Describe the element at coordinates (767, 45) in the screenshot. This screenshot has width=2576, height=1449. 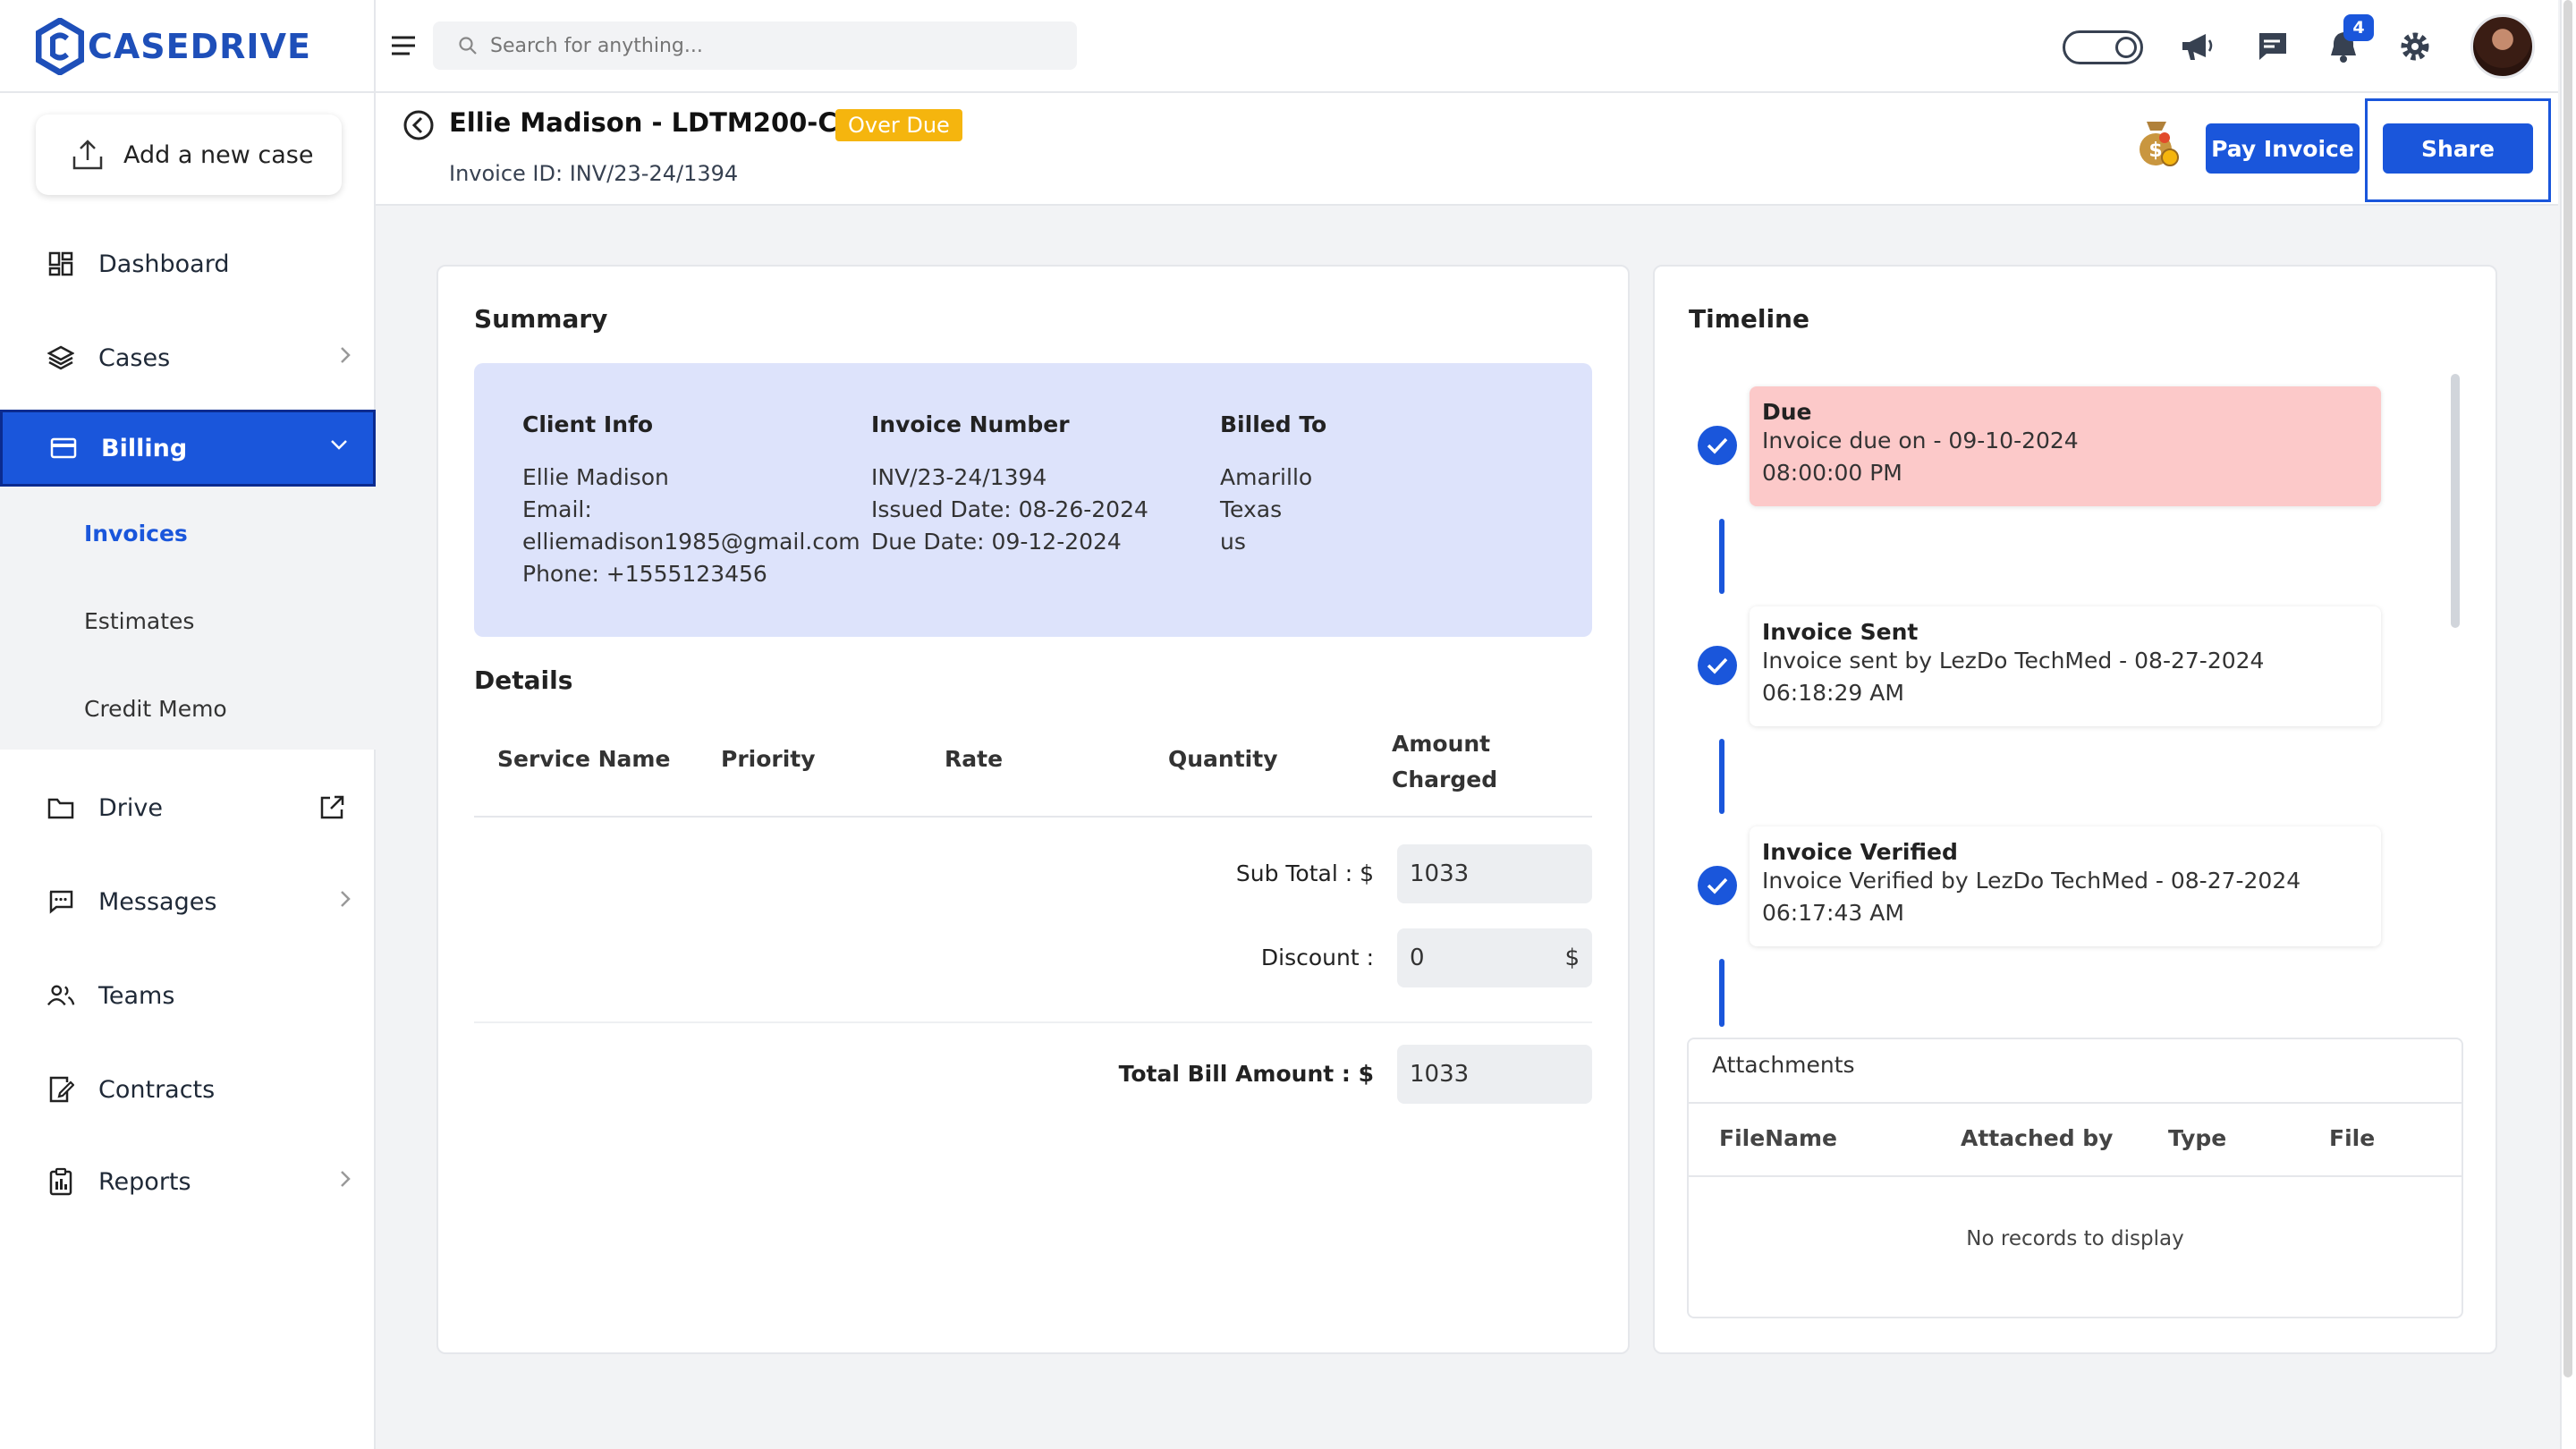
I see `search-input` at that location.